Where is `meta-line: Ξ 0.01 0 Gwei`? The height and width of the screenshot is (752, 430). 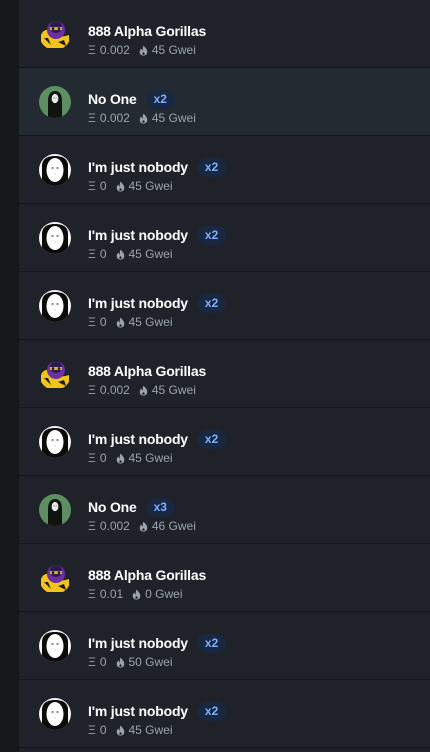 meta-line: Ξ 0.01 0 Gwei is located at coordinates (135, 594).